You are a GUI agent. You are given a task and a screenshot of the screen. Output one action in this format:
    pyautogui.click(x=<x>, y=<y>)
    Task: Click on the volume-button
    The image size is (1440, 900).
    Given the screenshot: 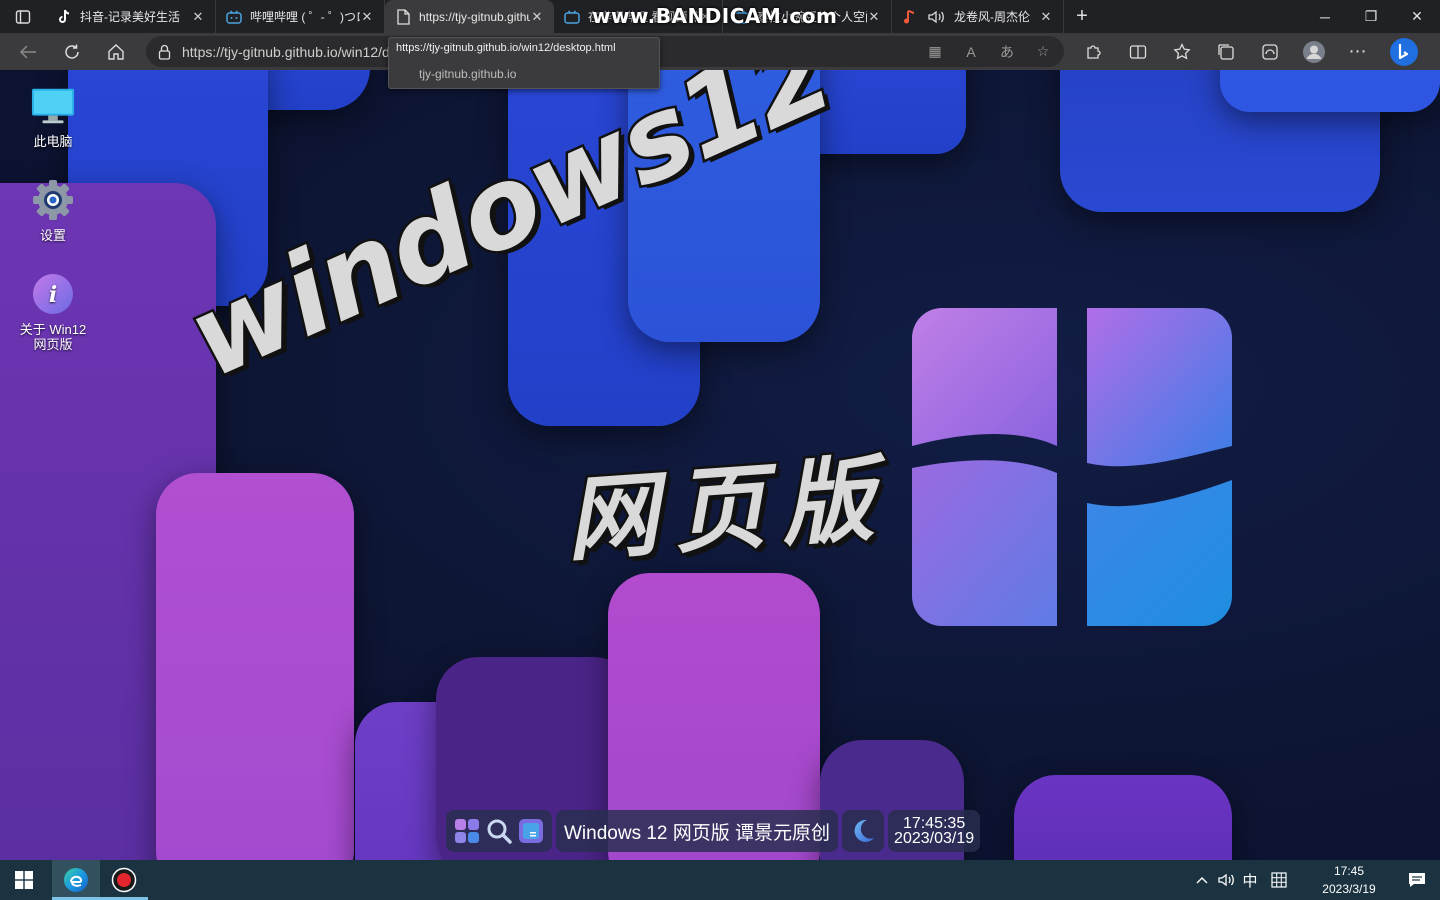 What is the action you would take?
    pyautogui.click(x=1226, y=880)
    